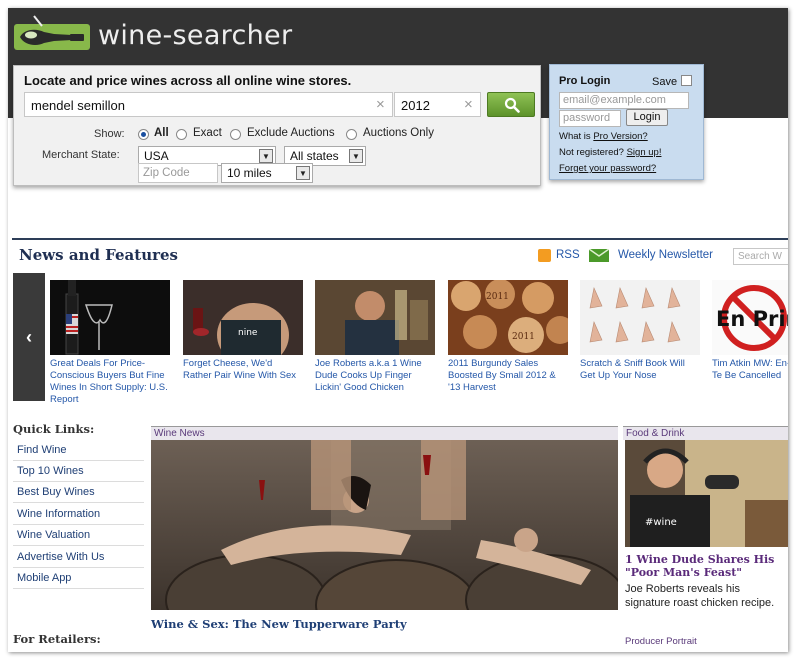  Describe the element at coordinates (78, 535) in the screenshot. I see `quick-link-wine-valuation: Wine Valuation` at that location.